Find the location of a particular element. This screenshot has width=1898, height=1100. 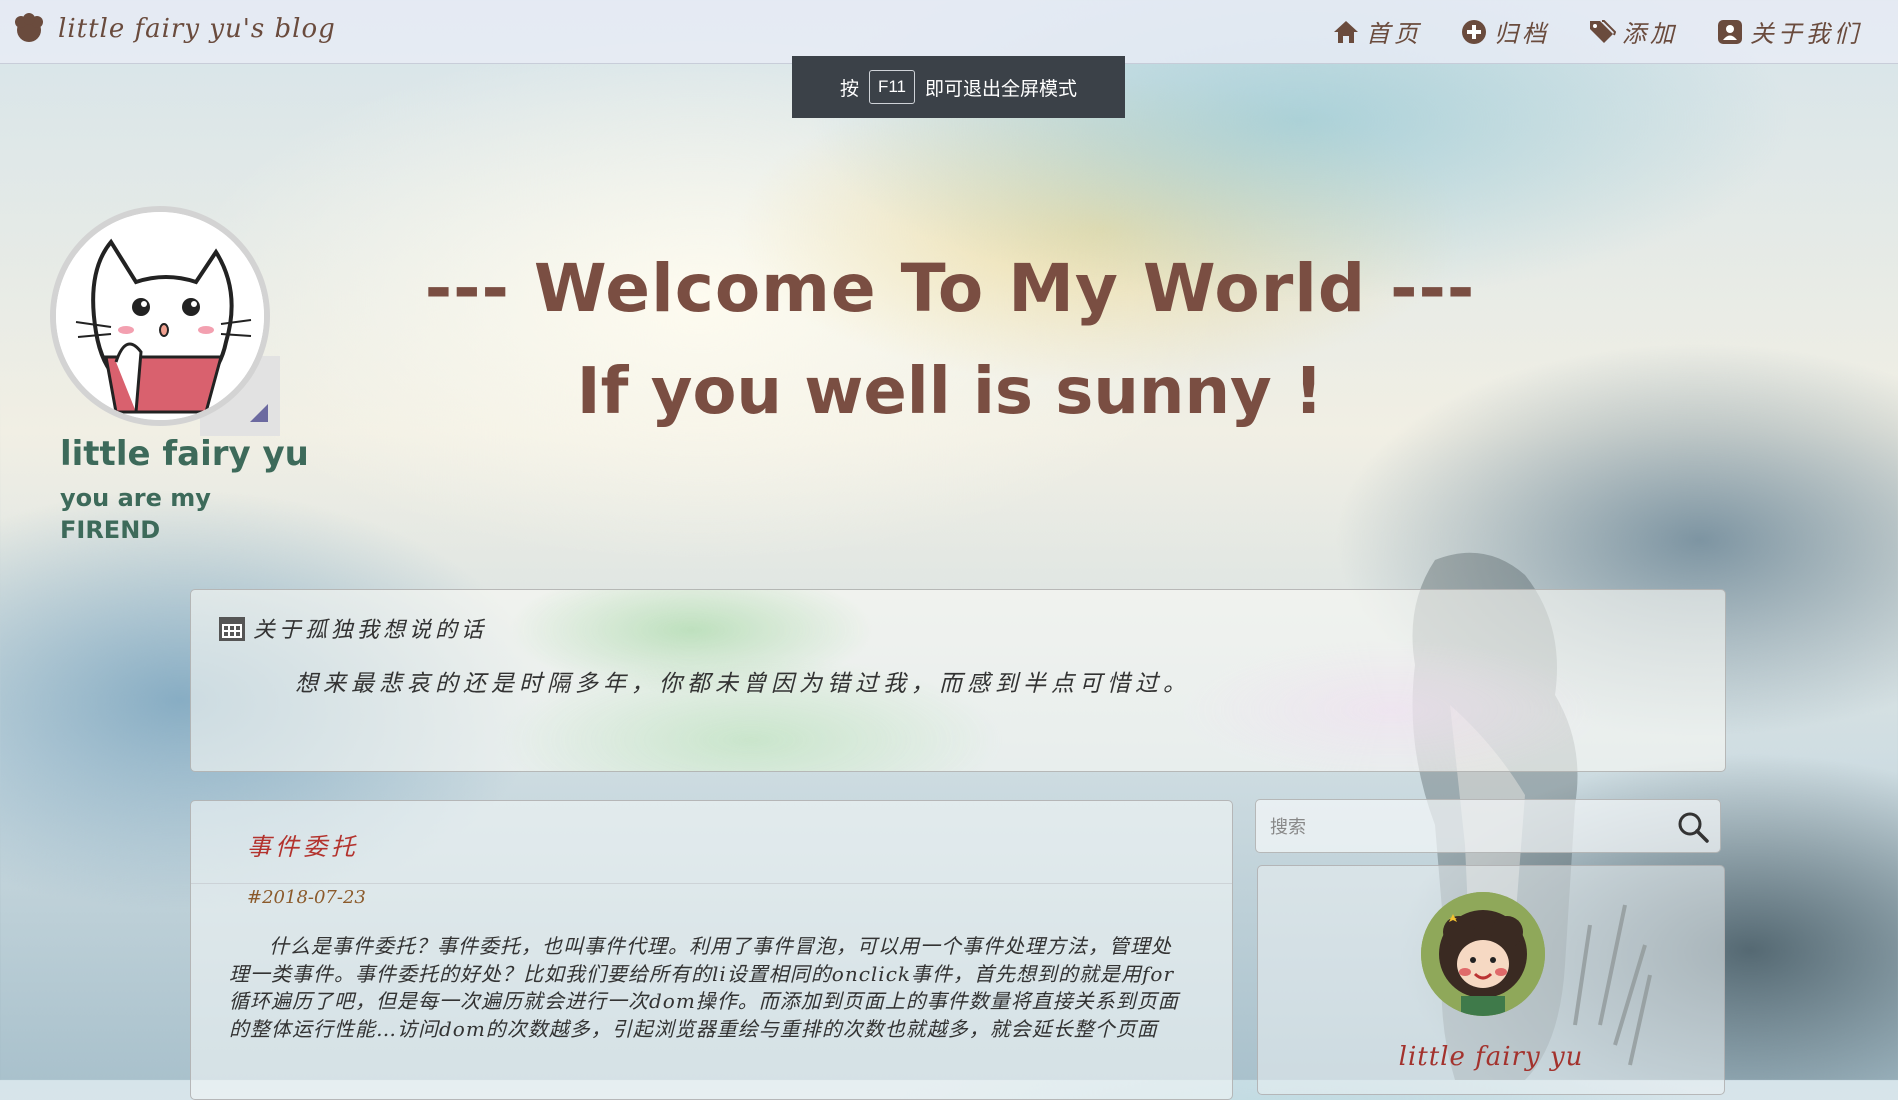

avatar is located at coordinates (160, 316).